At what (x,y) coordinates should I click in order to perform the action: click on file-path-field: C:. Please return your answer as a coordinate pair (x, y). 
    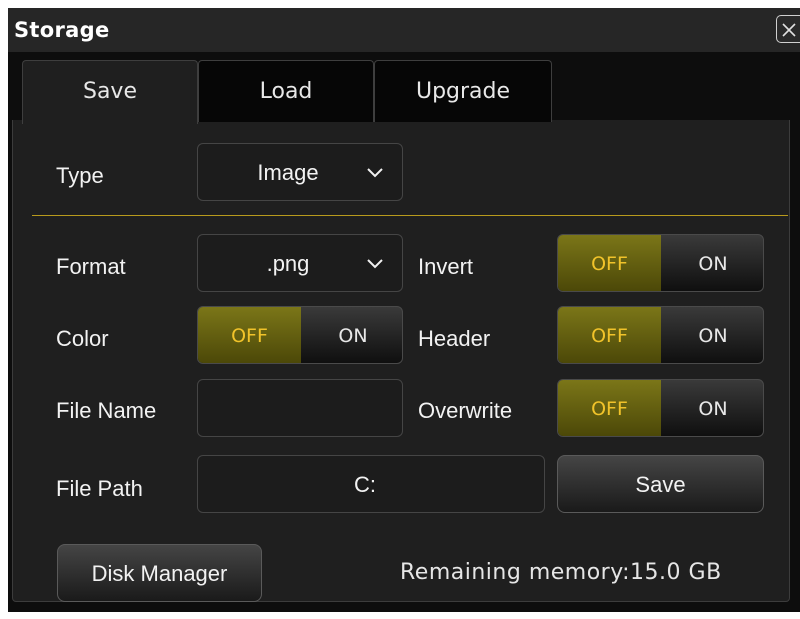
    Looking at the image, I should click on (371, 484).